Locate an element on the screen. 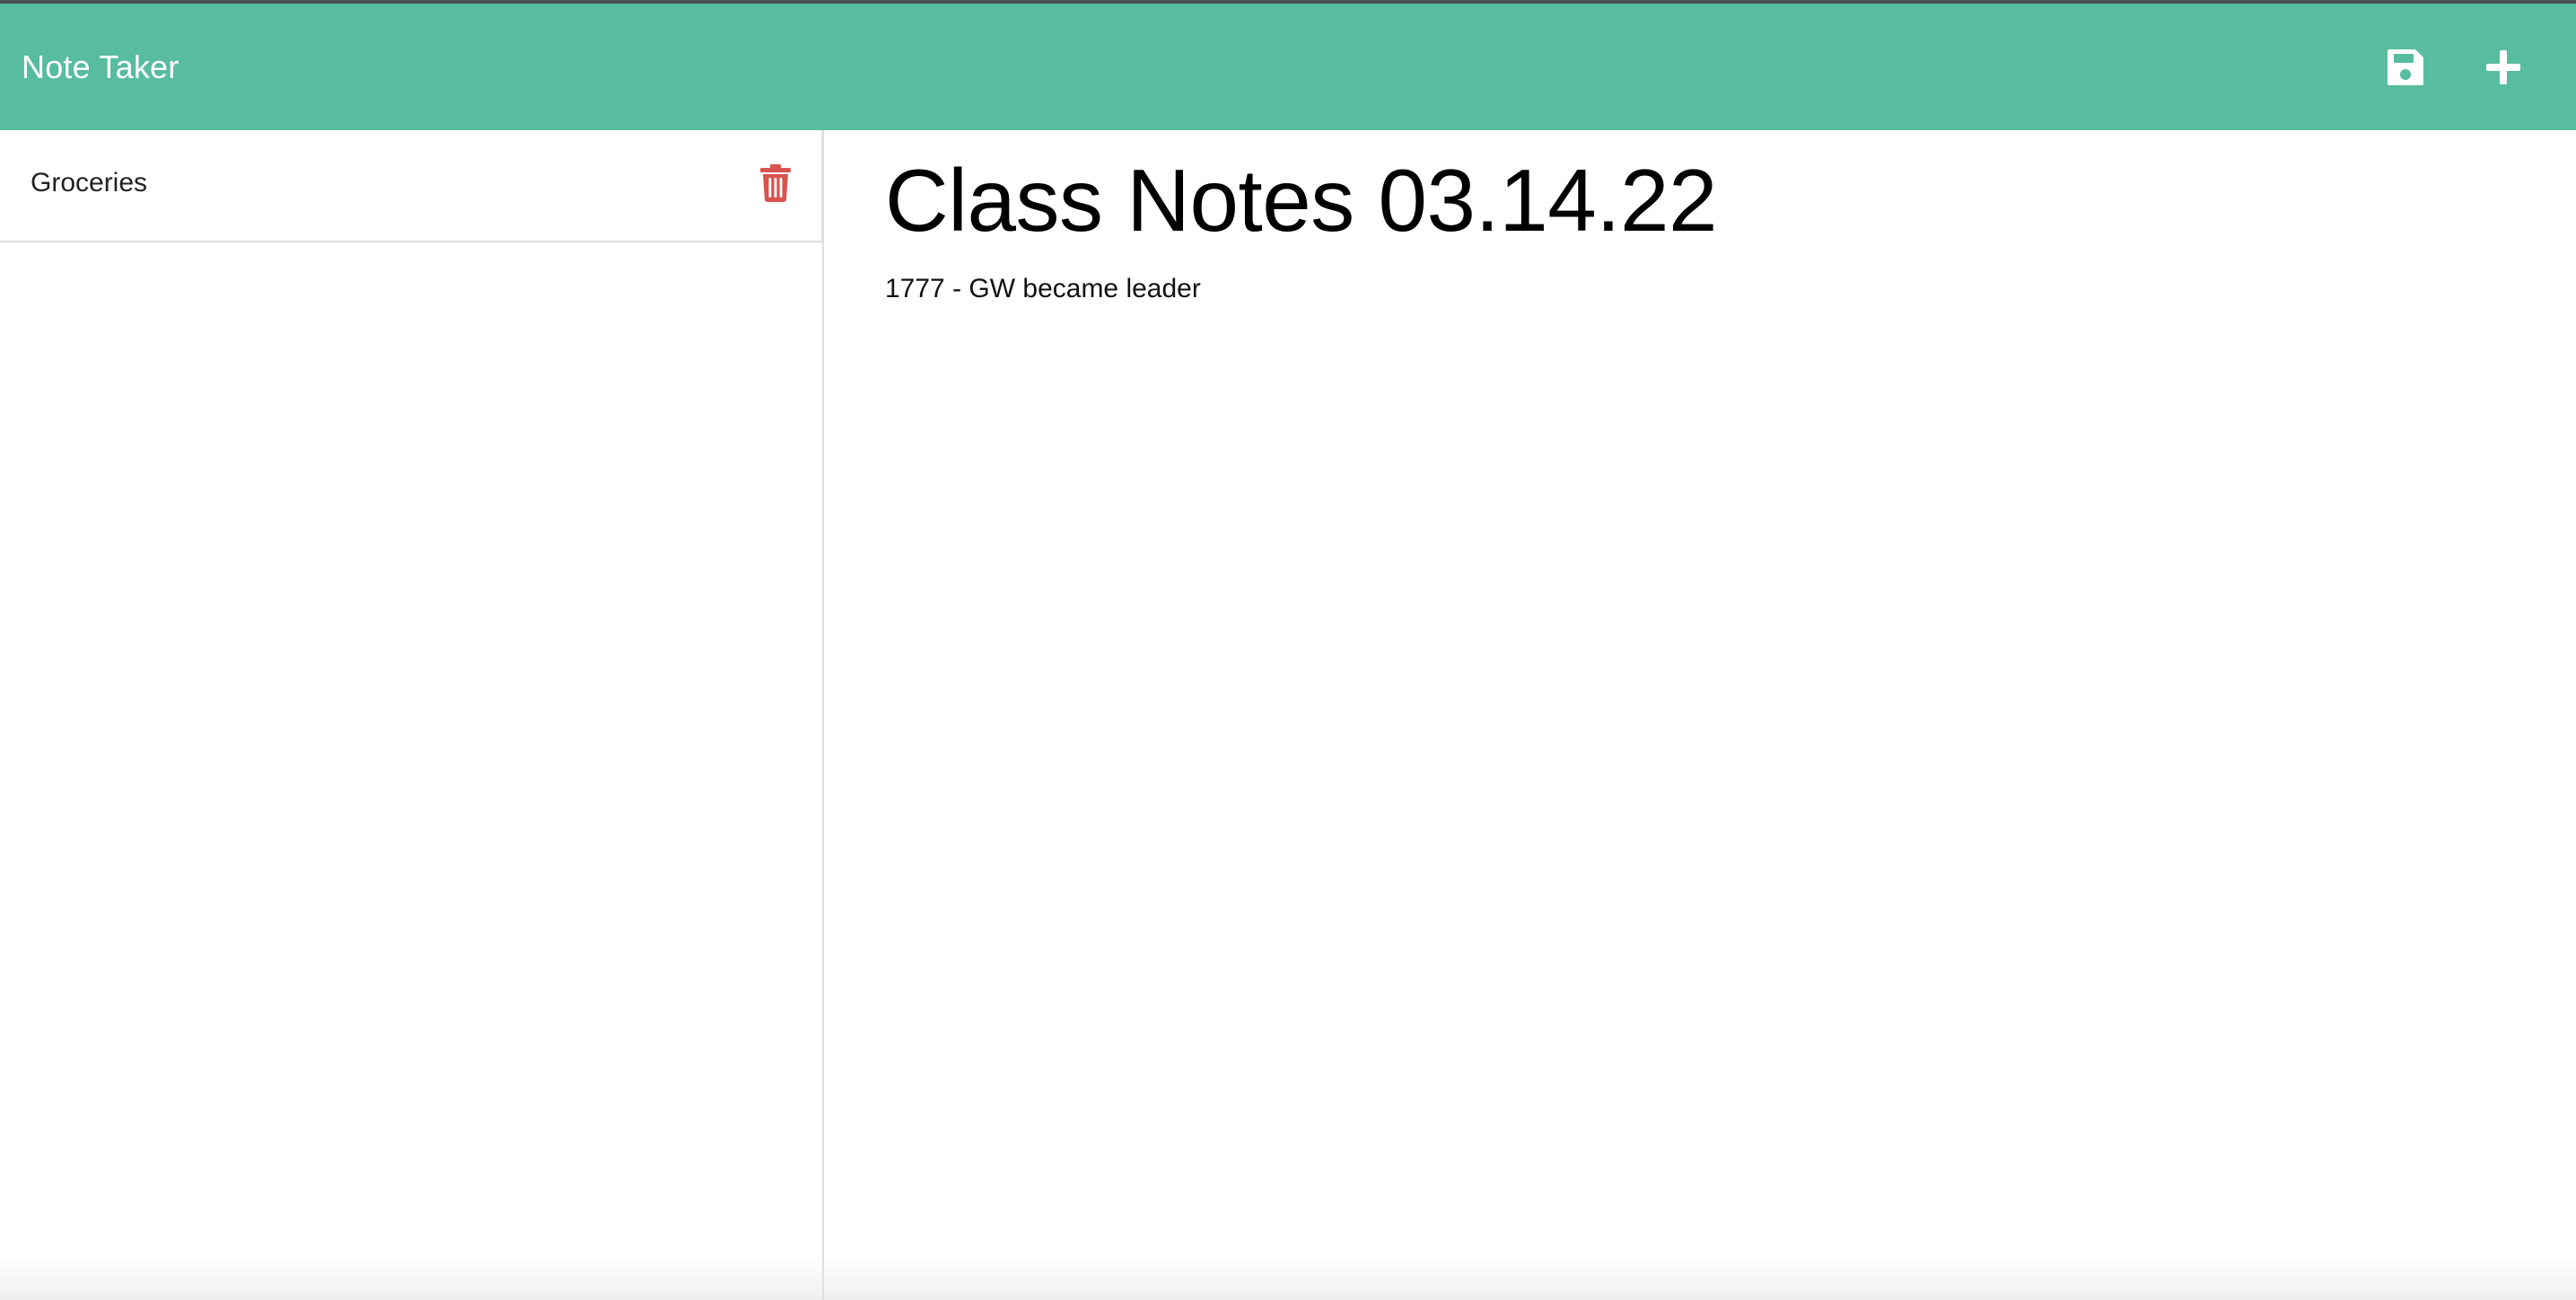 This screenshot has width=2576, height=1300. floppy-disk-icon is located at coordinates (2405, 67).